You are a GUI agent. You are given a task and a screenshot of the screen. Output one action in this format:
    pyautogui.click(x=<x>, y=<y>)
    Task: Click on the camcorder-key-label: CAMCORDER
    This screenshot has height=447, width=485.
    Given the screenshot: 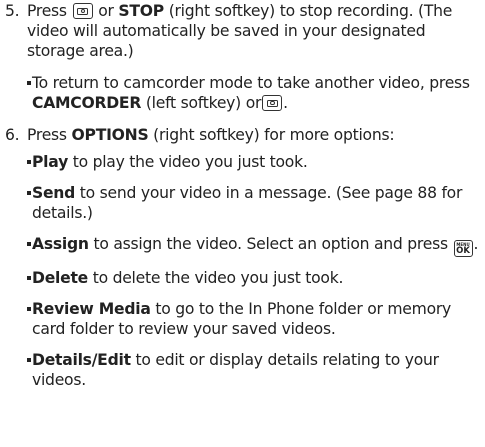 What is the action you would take?
    pyautogui.click(x=87, y=103)
    